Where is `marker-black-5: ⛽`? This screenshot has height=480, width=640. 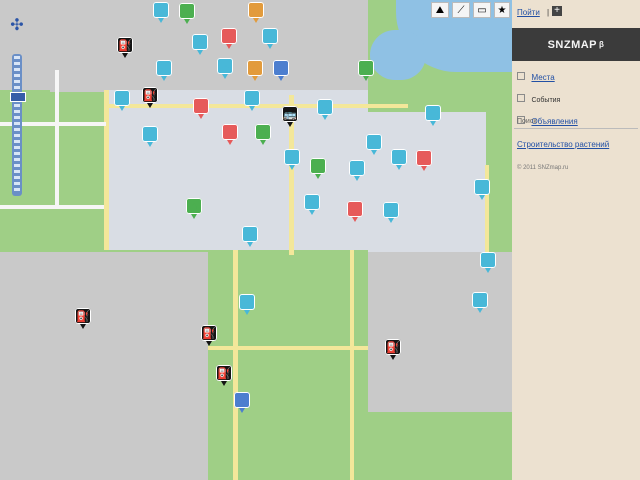
marker-black-5: ⛽ is located at coordinates (209, 335).